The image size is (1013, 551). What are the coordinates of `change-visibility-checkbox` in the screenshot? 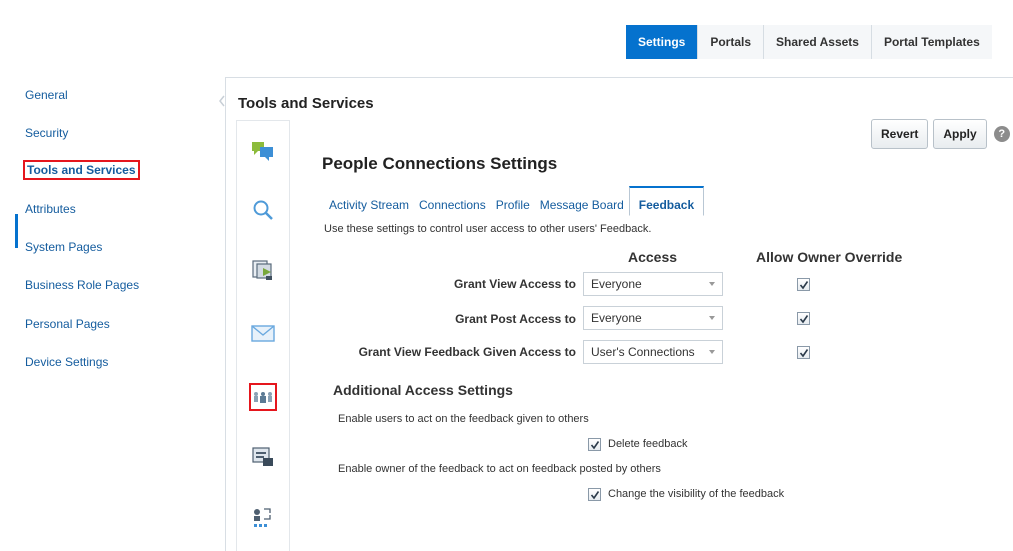 It's located at (594, 494).